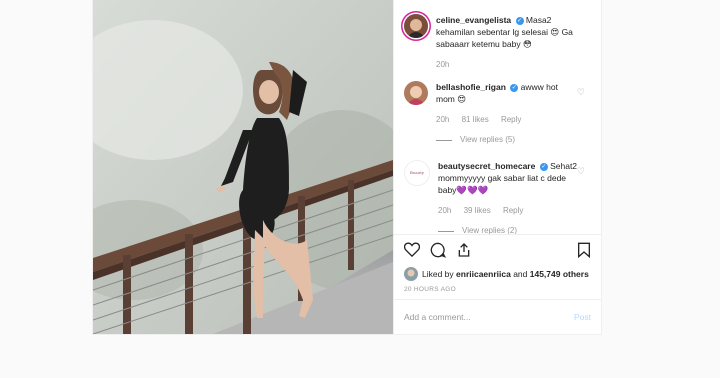 The height and width of the screenshot is (378, 720). Describe the element at coordinates (559, 274) in the screenshot. I see `likes-count: 145,749 others` at that location.